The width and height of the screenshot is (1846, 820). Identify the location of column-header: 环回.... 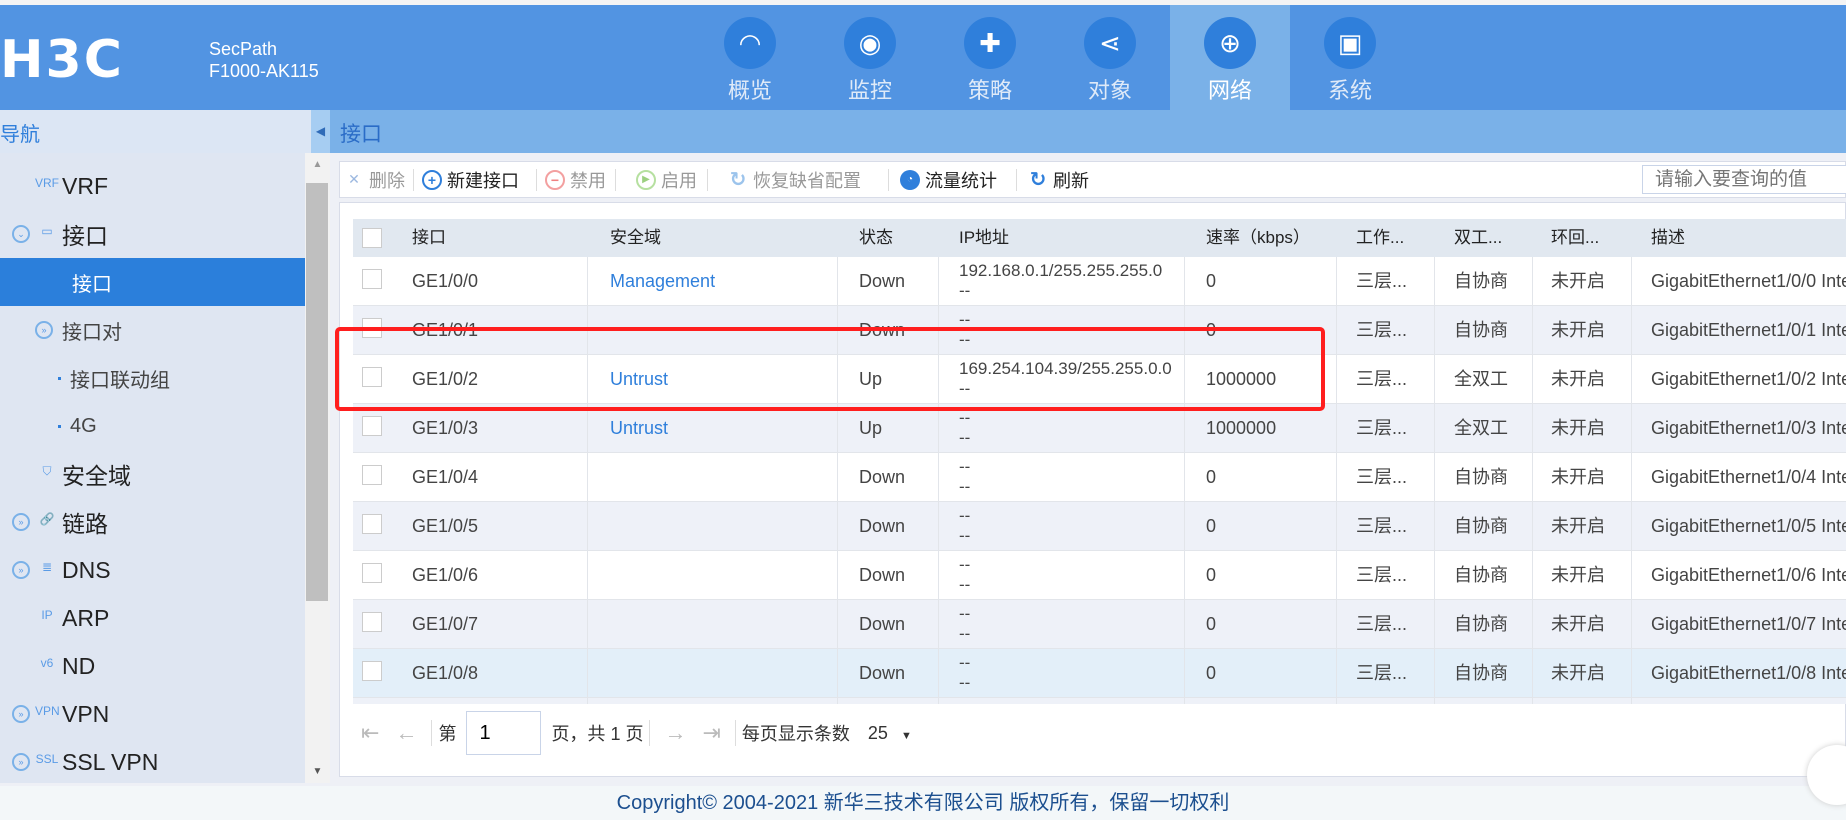
(1575, 238).